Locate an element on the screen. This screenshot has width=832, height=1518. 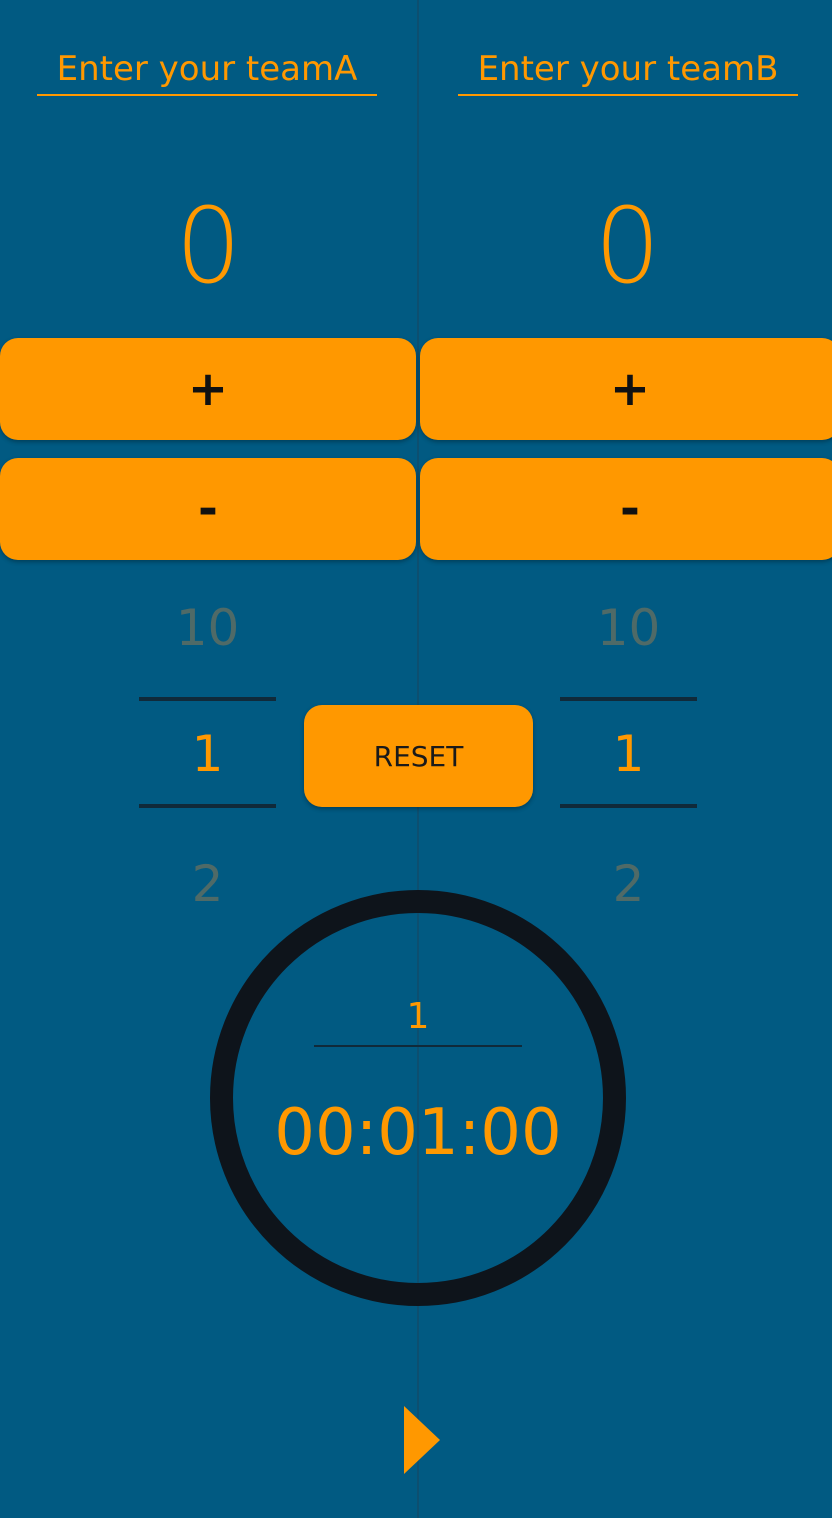
team-a-increment-picker: 10 1 2 is located at coordinates (207, 755).